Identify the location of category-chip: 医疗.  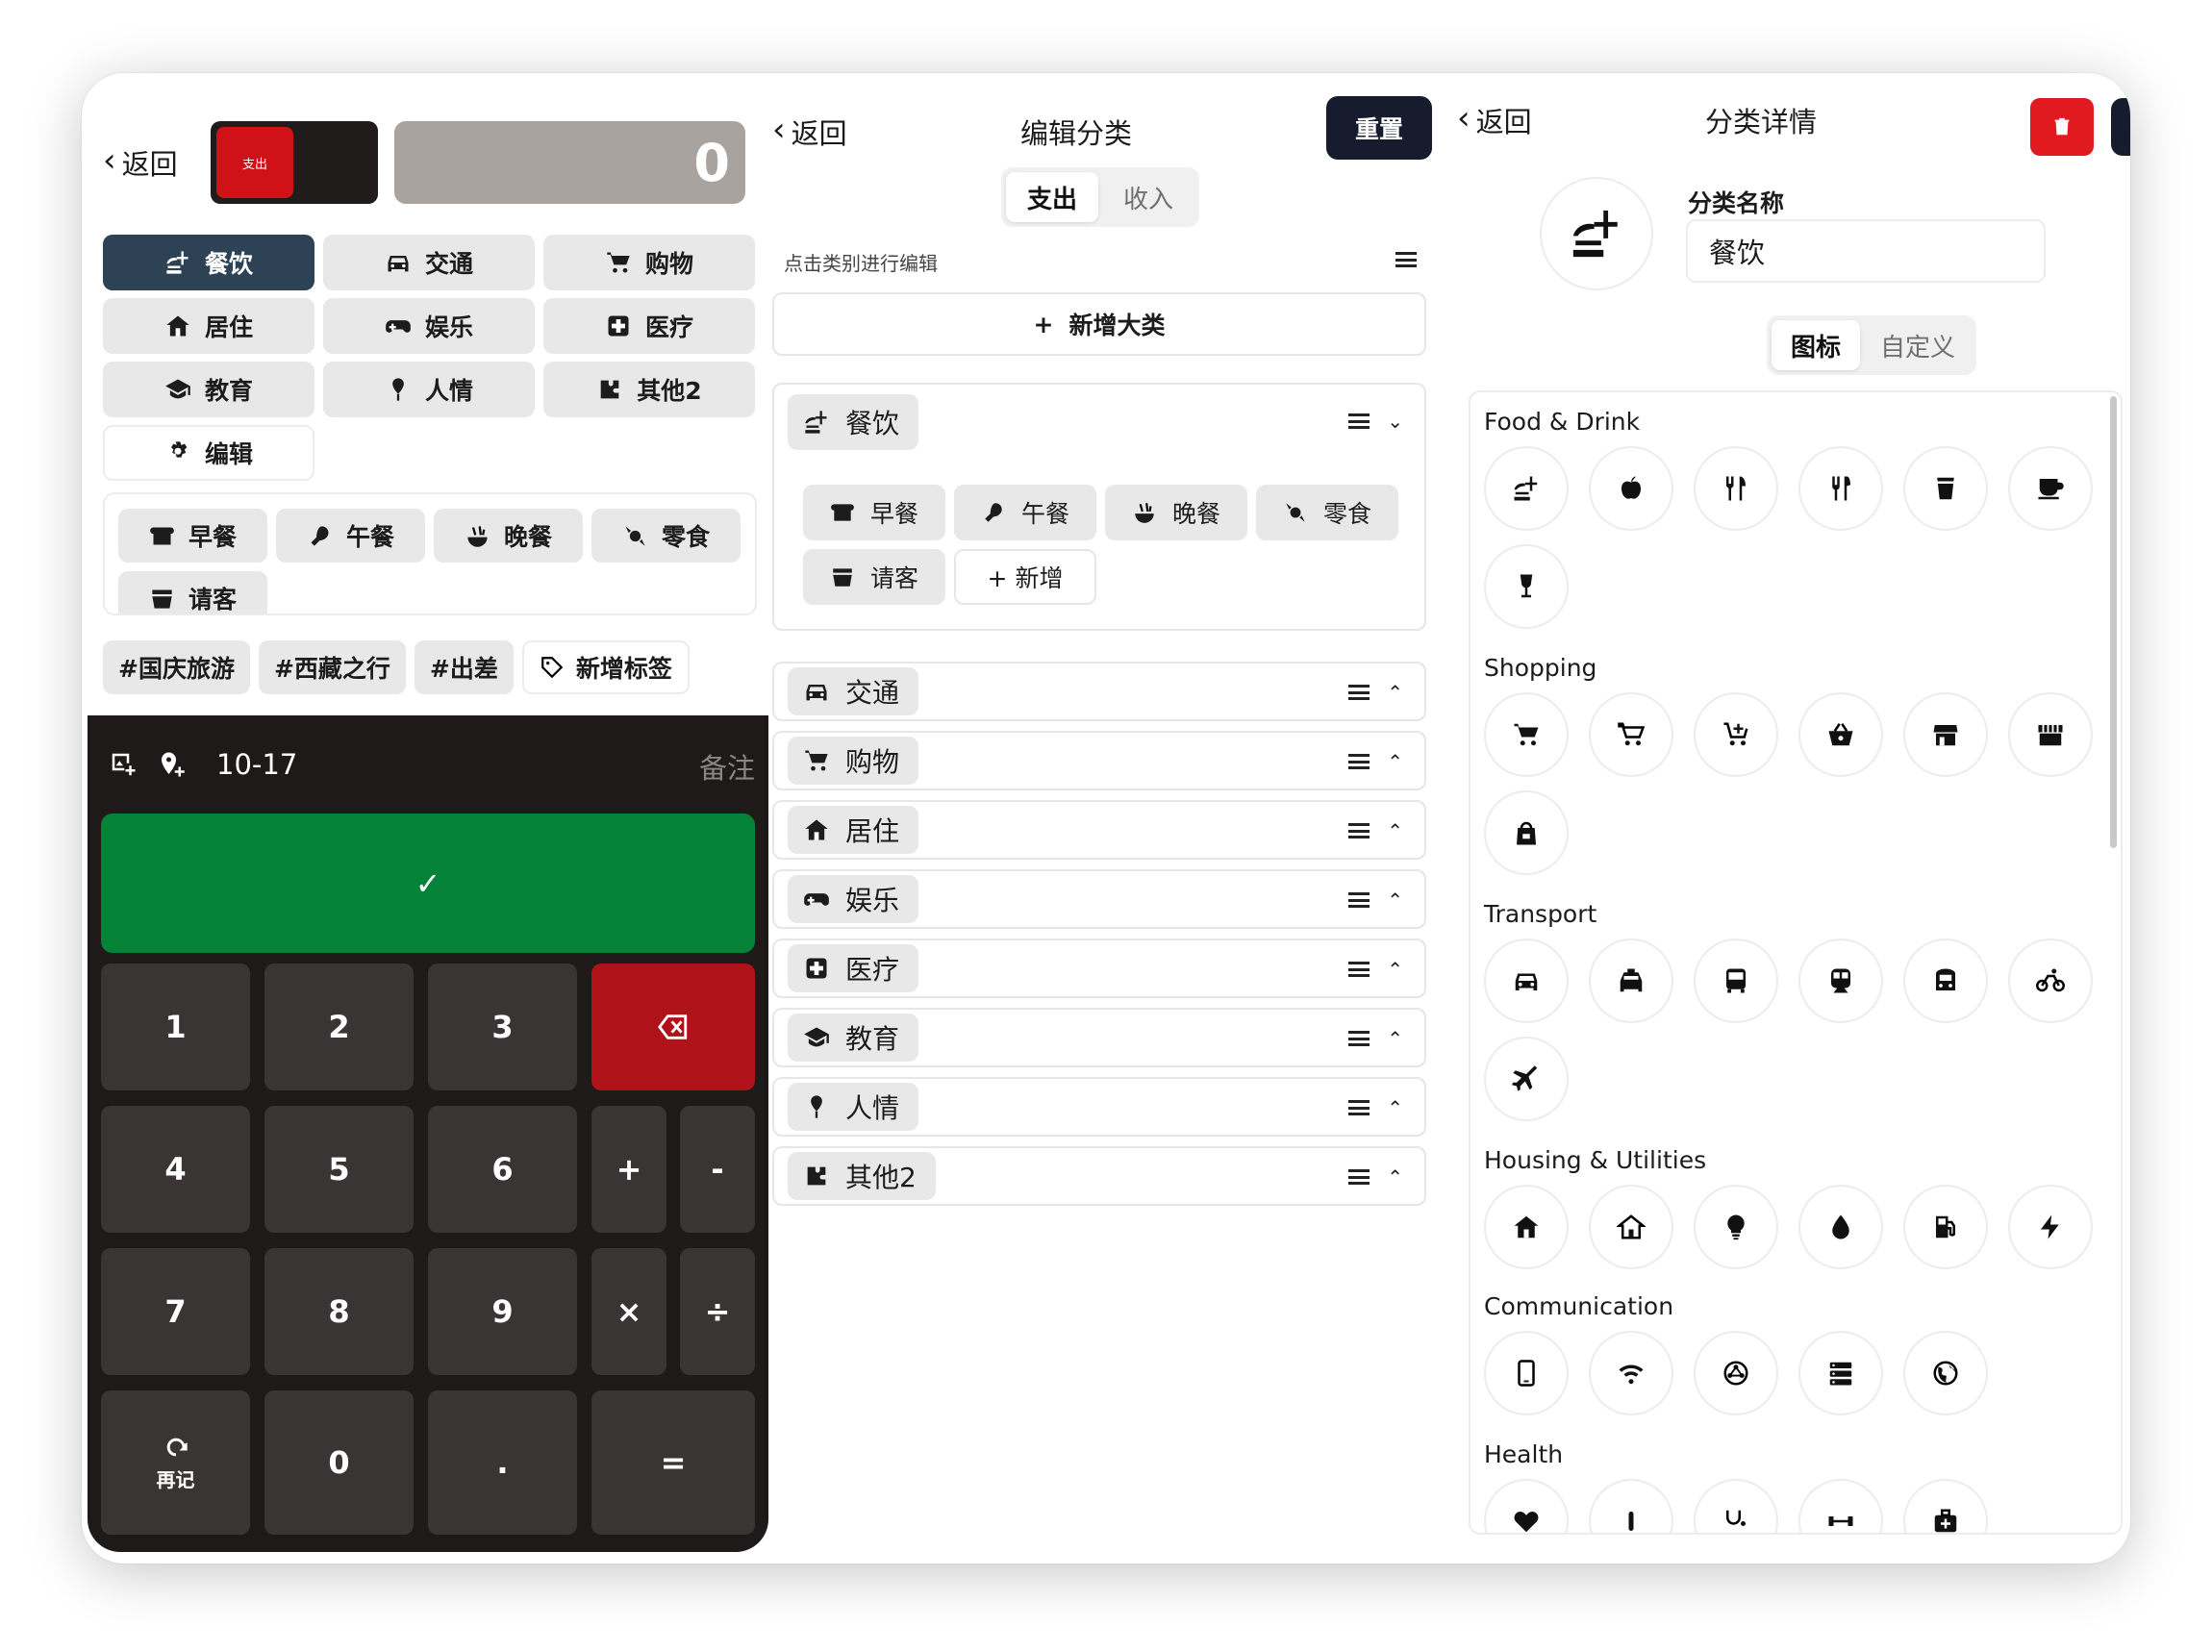
(853, 968).